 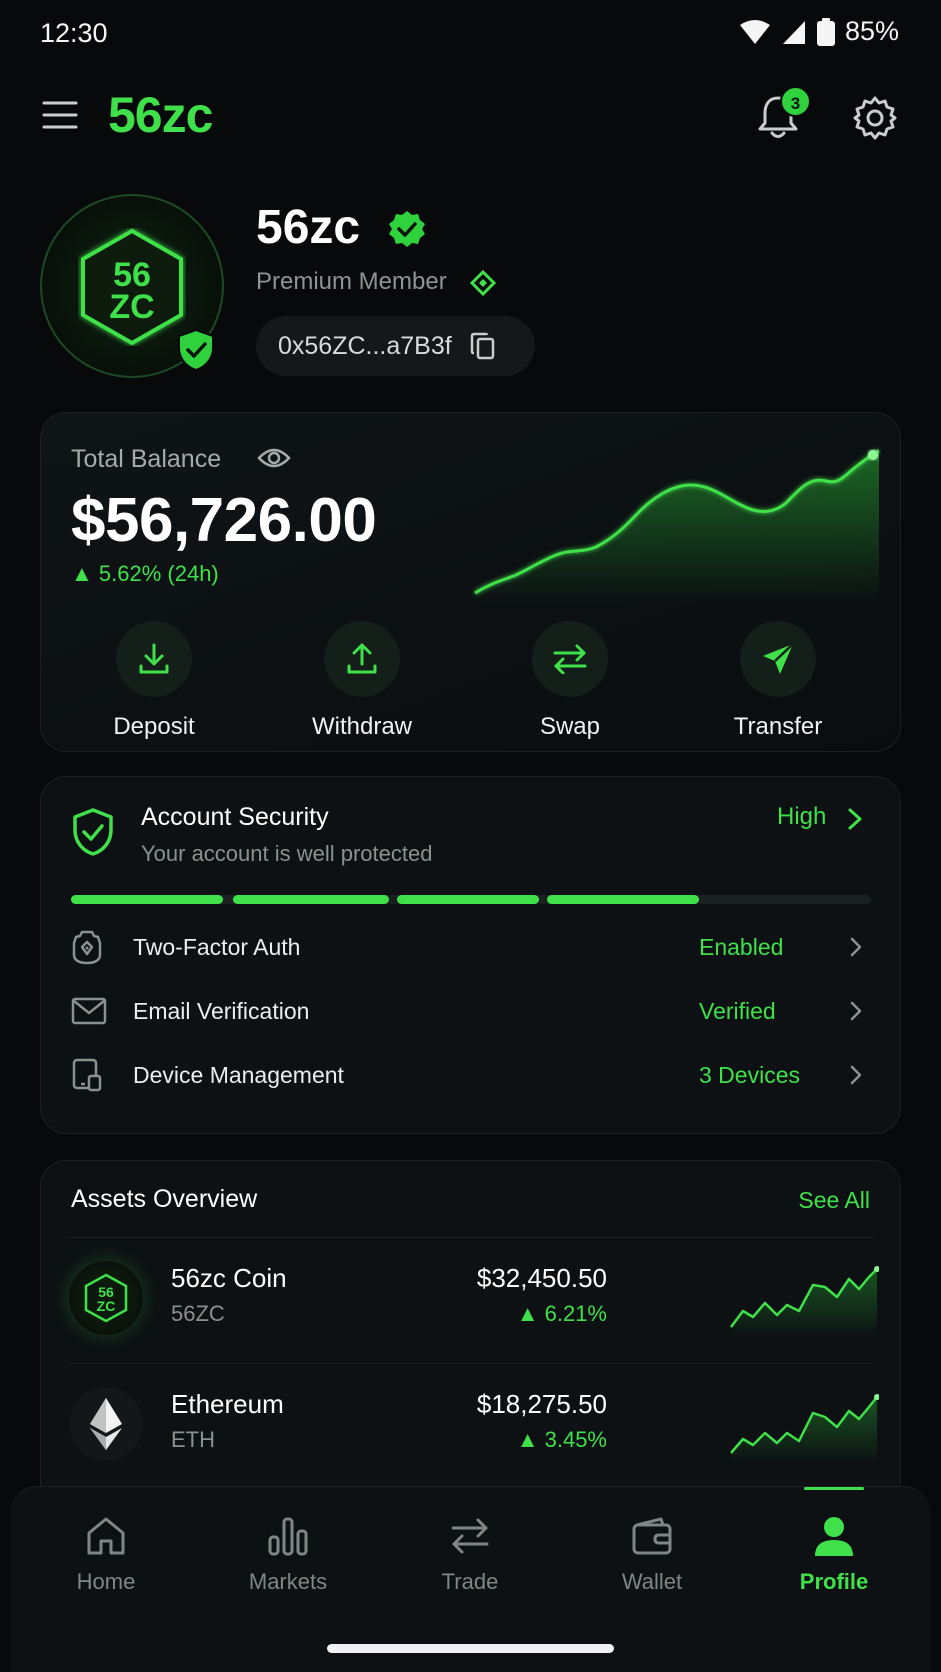 I want to click on verified-badge-icon, so click(x=407, y=229).